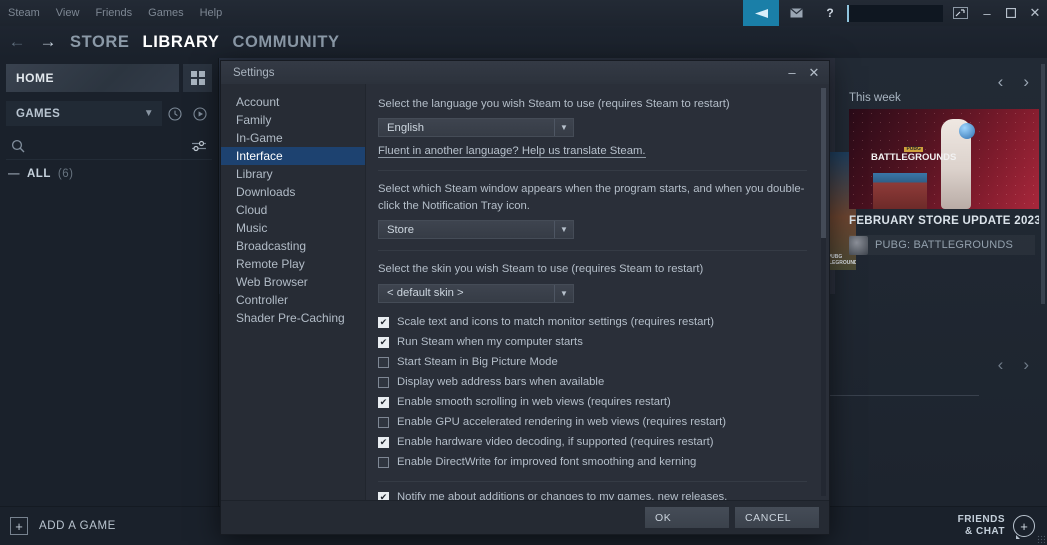  What do you see at coordinates (796, 13) in the screenshot?
I see `mail-icon` at bounding box center [796, 13].